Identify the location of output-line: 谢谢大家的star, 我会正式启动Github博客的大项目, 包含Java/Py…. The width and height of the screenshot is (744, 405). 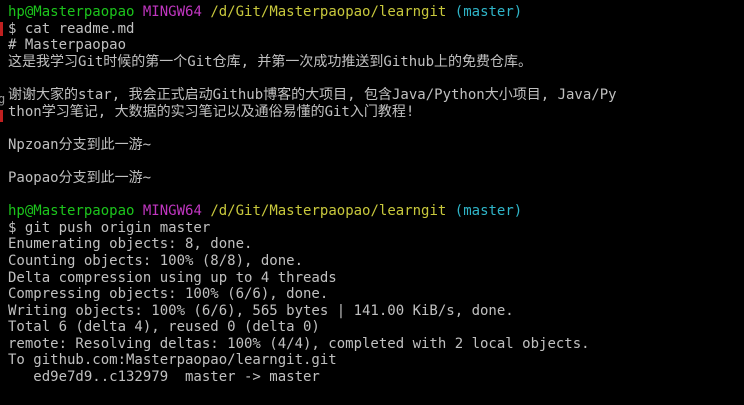
(312, 94).